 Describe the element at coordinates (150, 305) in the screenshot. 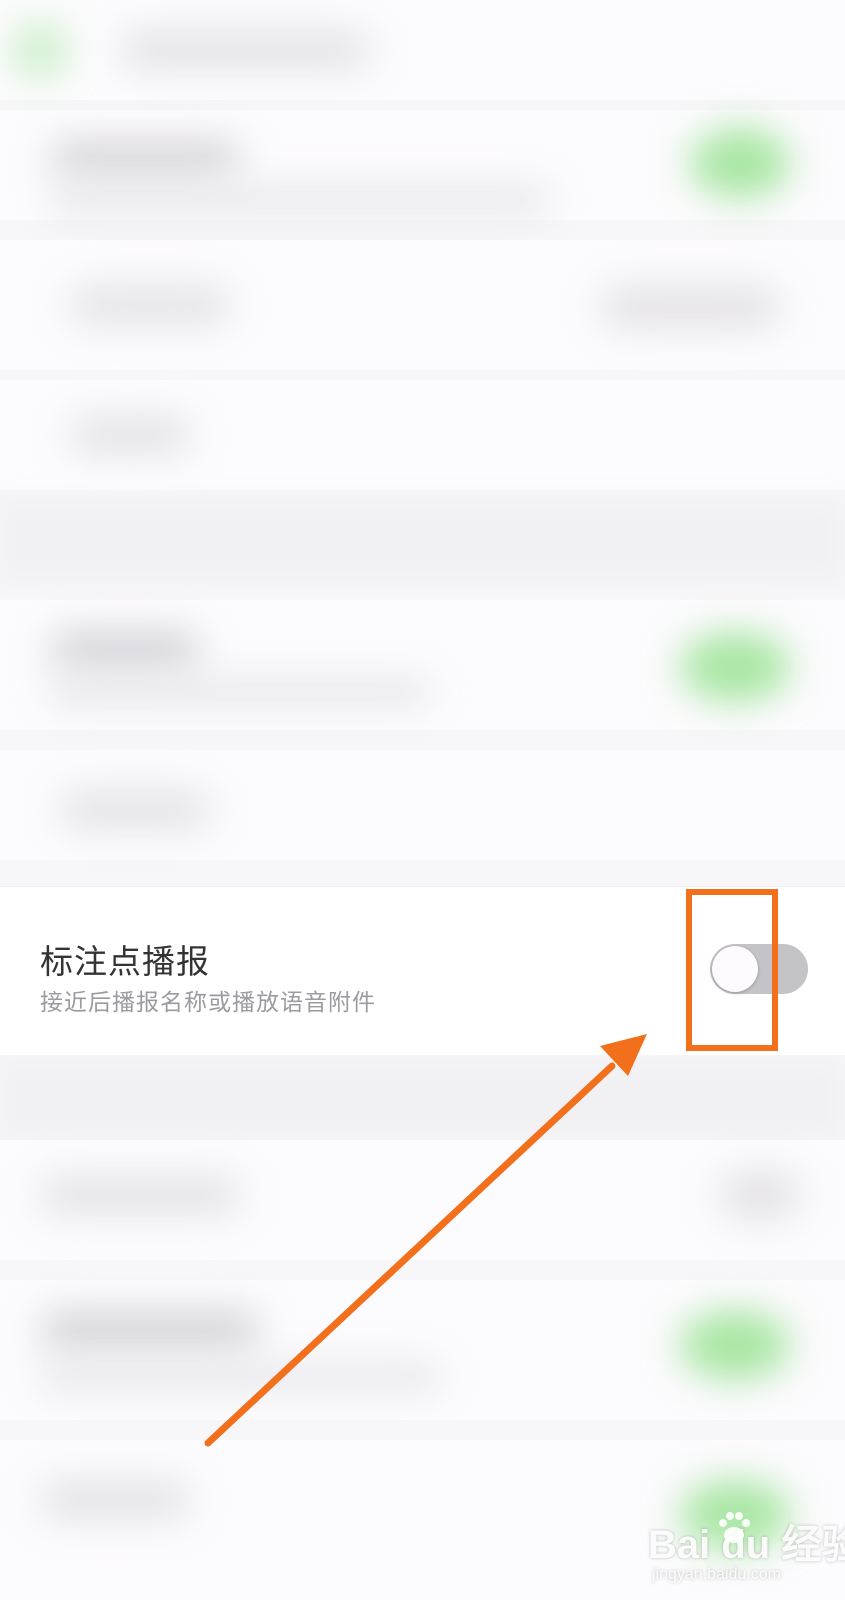

I see `blurred-row-2-title` at that location.